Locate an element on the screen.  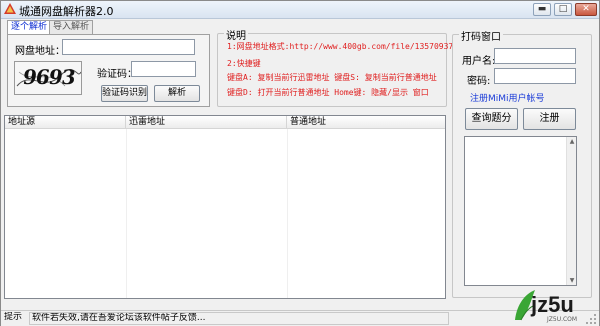
code-log-box: ▲ ▼ is located at coordinates (520, 211).